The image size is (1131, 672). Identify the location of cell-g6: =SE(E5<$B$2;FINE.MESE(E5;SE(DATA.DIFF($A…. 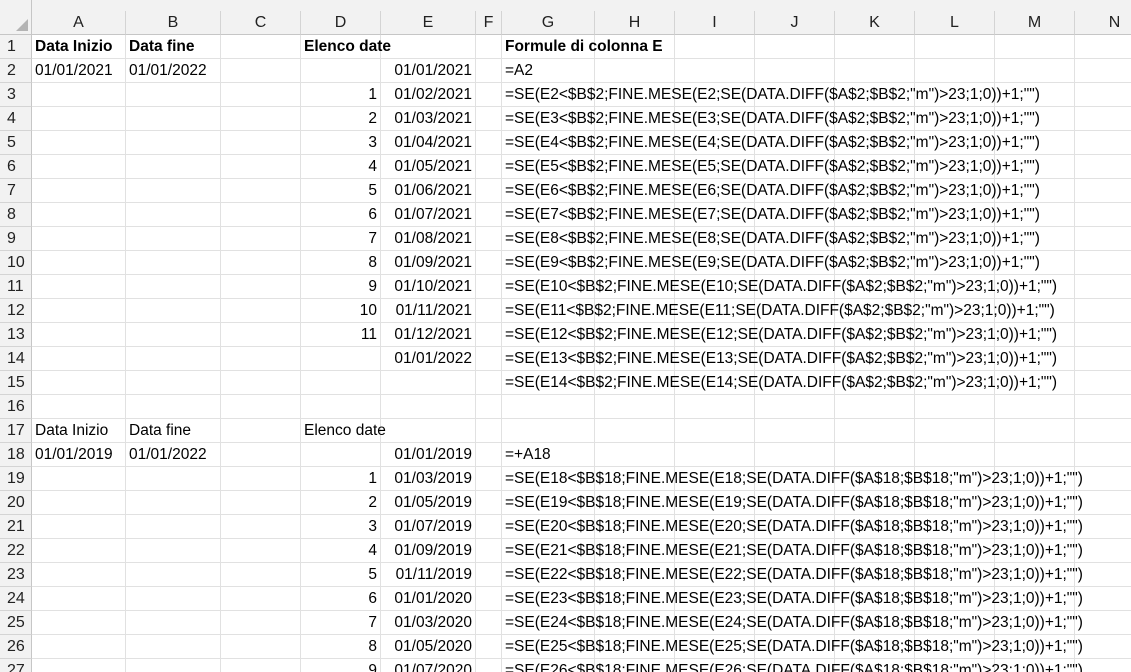
(771, 167).